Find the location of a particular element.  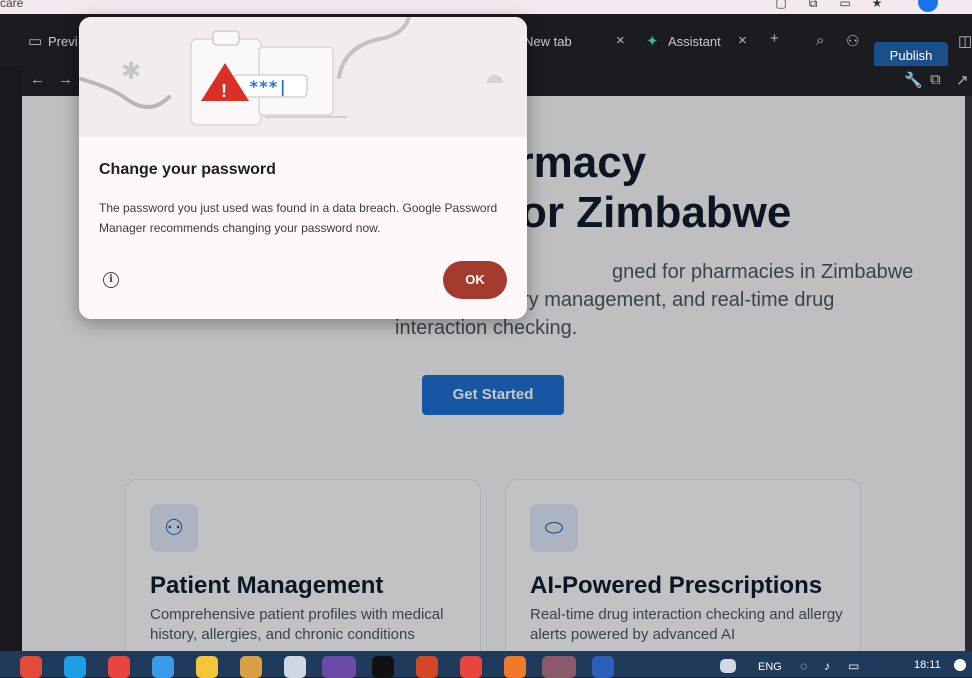

language-indicator: ENG is located at coordinates (770, 667).